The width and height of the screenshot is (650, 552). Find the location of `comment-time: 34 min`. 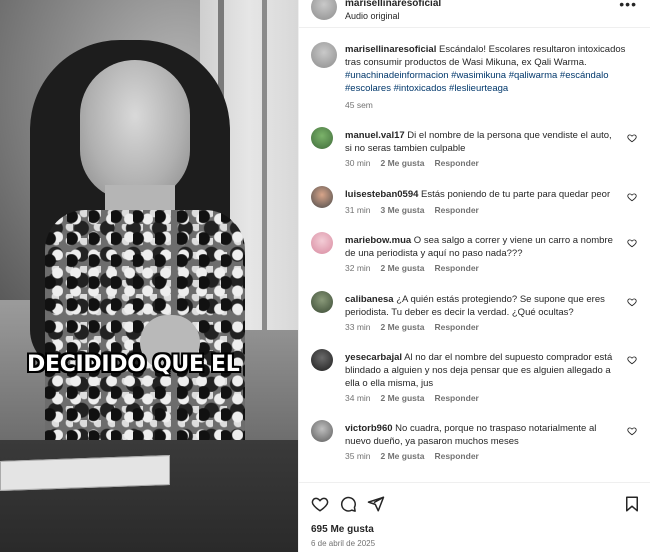

comment-time: 34 min is located at coordinates (358, 398).